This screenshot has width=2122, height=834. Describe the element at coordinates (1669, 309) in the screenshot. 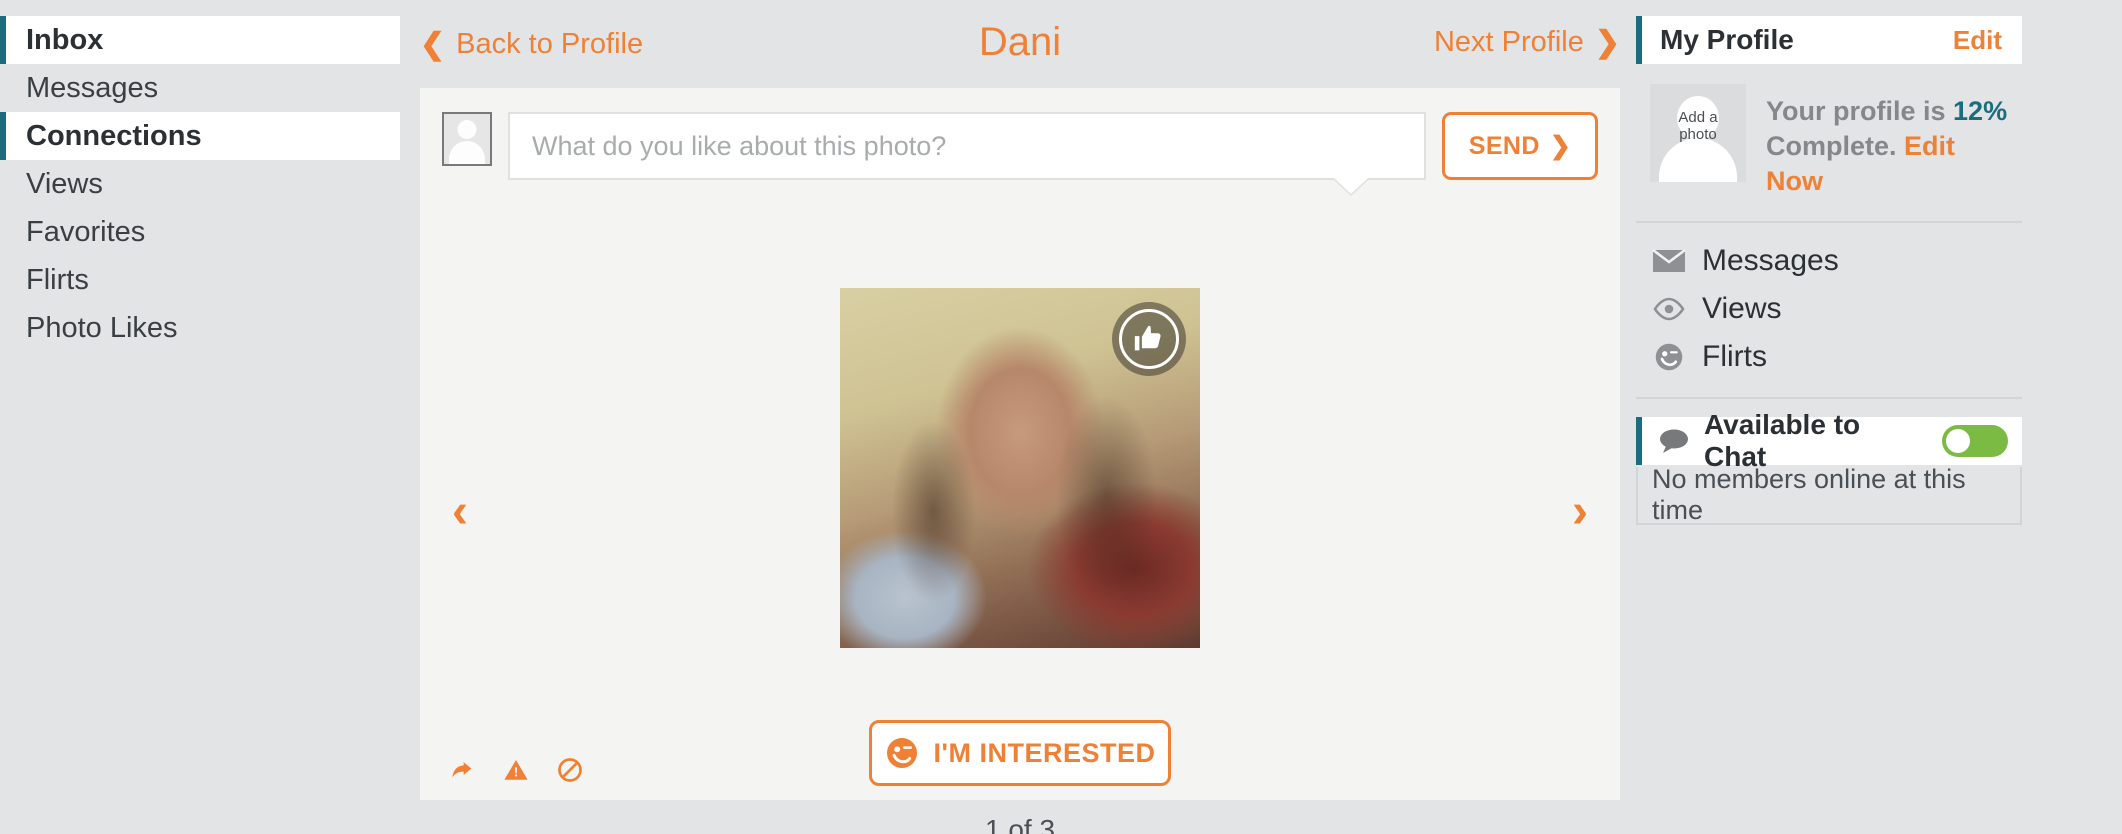

I see `eye-icon` at that location.